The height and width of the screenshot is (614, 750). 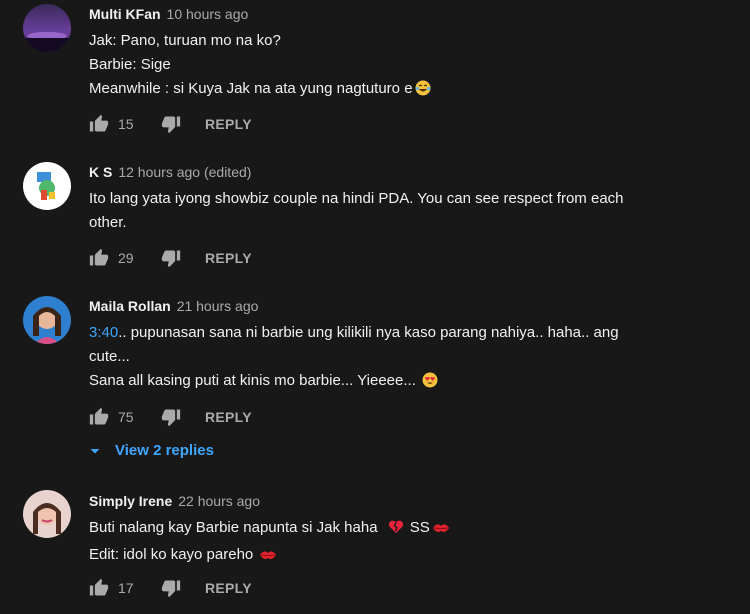 I want to click on comment-actions: 15 REPLY, so click(x=170, y=124).